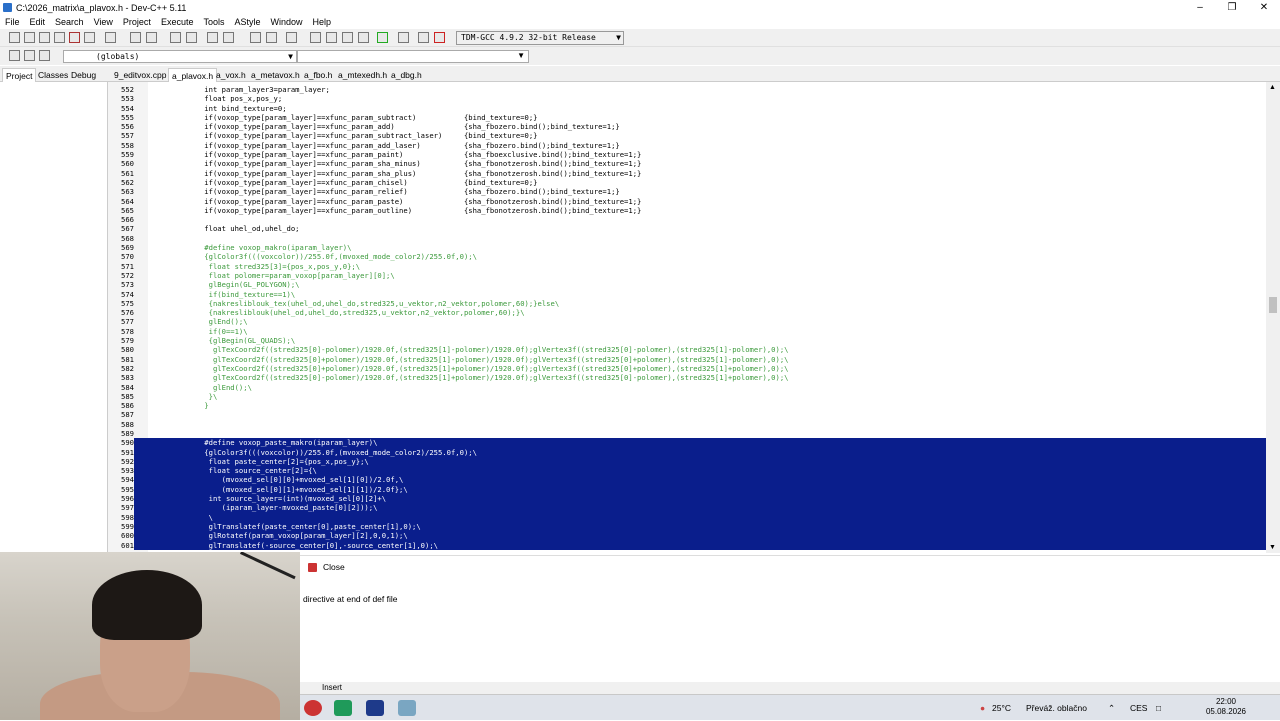 The width and height of the screenshot is (1280, 721). Describe the element at coordinates (687, 424) in the screenshot. I see `code-line: 588` at that location.